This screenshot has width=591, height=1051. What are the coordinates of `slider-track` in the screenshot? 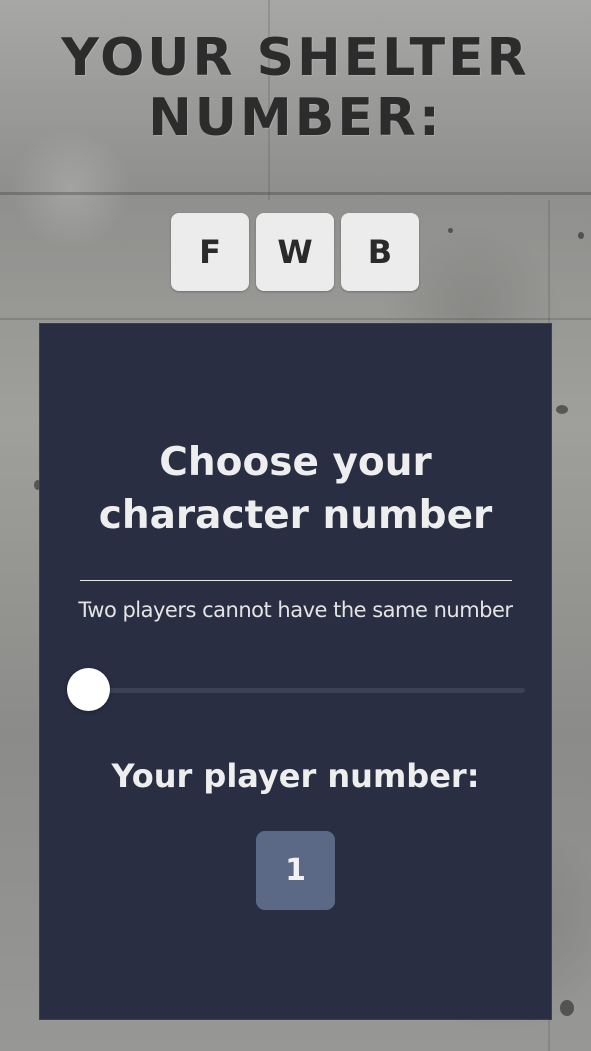 It's located at (306, 690).